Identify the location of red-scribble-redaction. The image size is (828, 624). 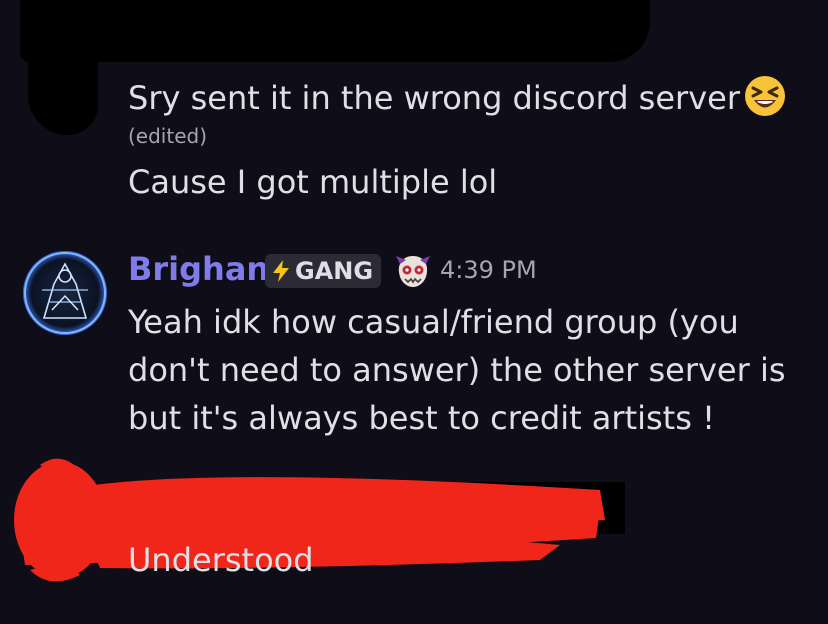
(309, 520).